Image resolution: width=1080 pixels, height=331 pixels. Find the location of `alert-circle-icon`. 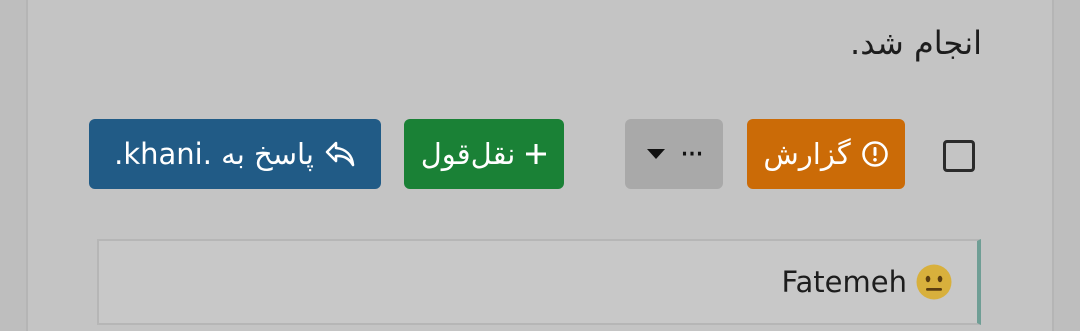

alert-circle-icon is located at coordinates (875, 154).